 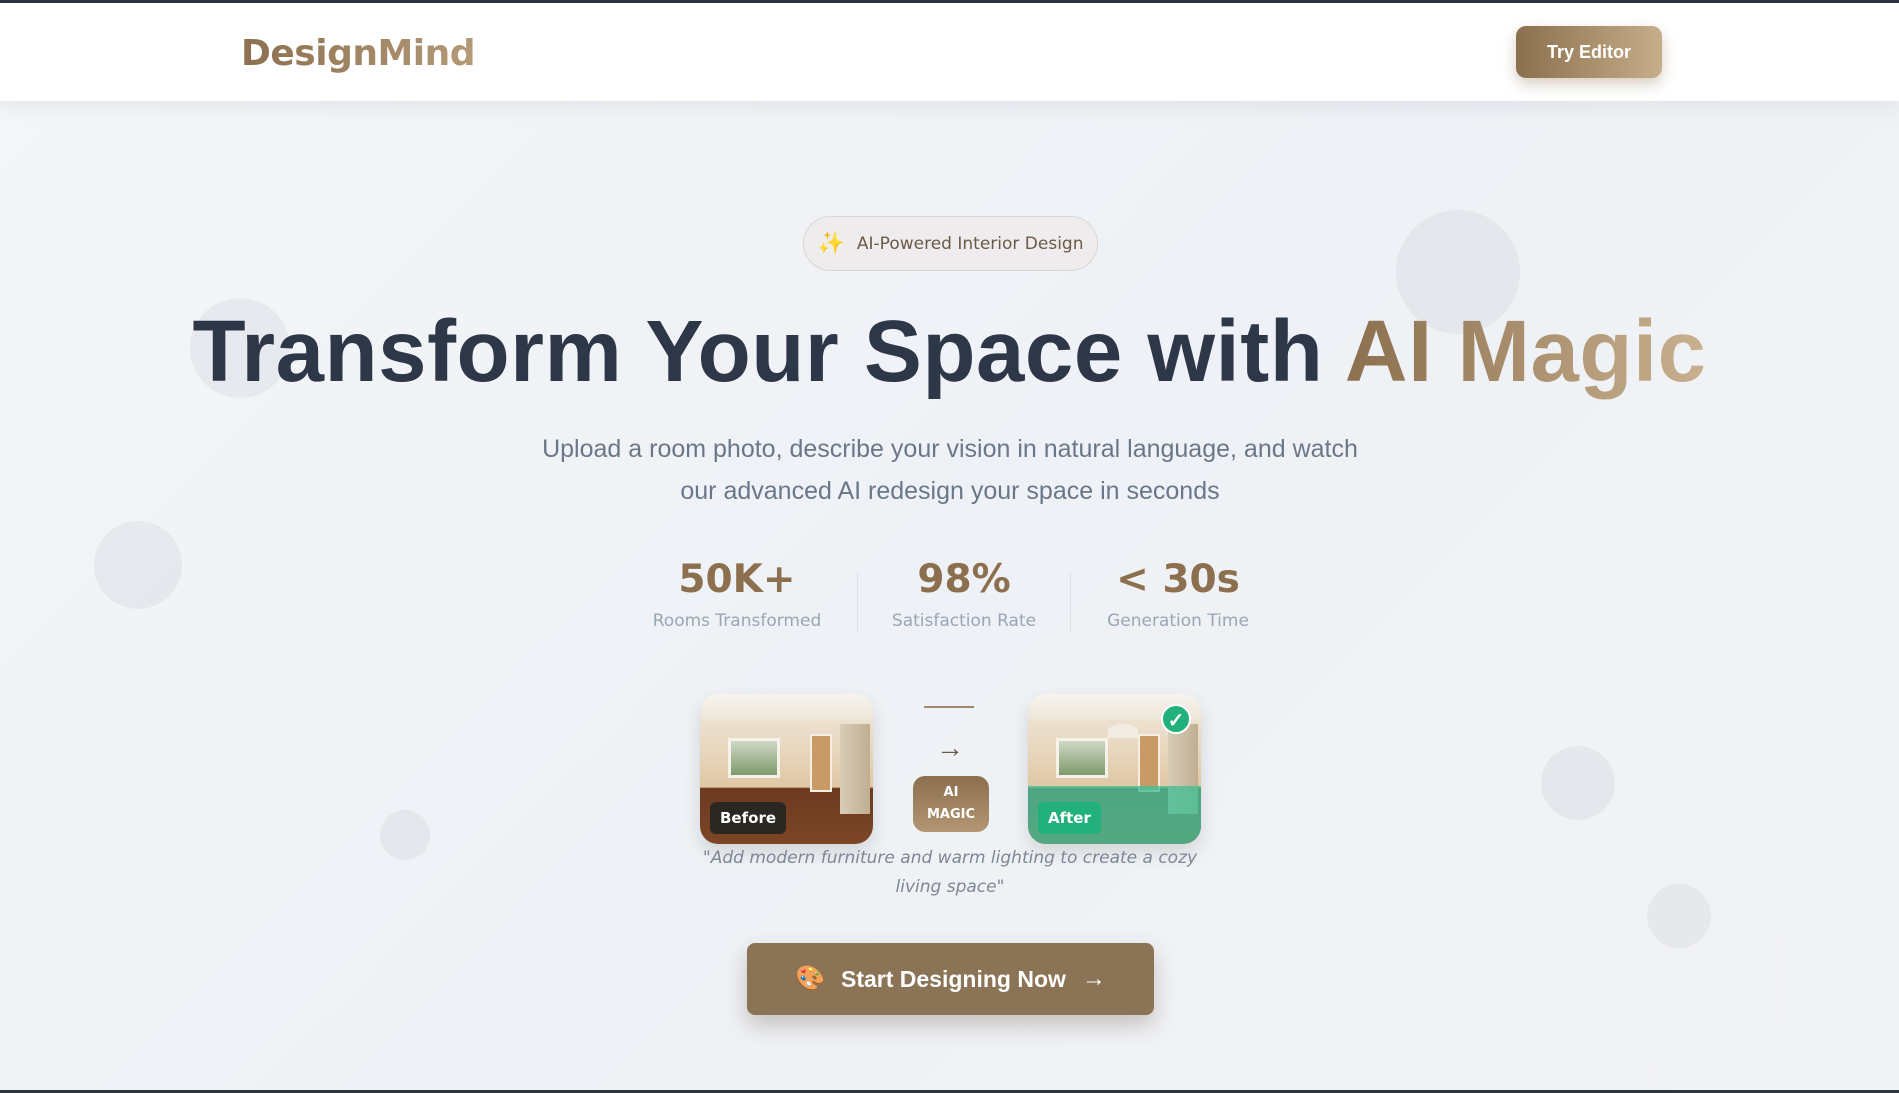 What do you see at coordinates (949, 52) in the screenshot?
I see `top-nav: DesignMind Try Editor` at bounding box center [949, 52].